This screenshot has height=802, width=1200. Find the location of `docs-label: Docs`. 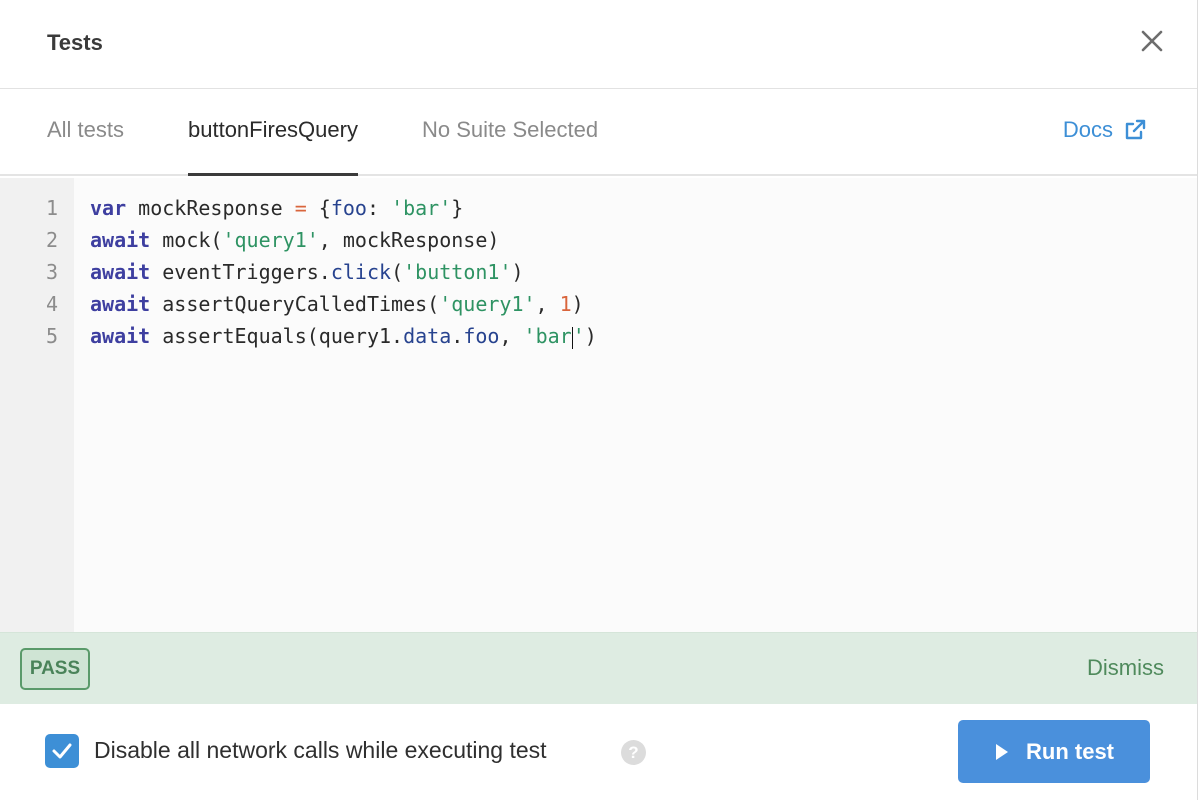

docs-label: Docs is located at coordinates (1087, 129).